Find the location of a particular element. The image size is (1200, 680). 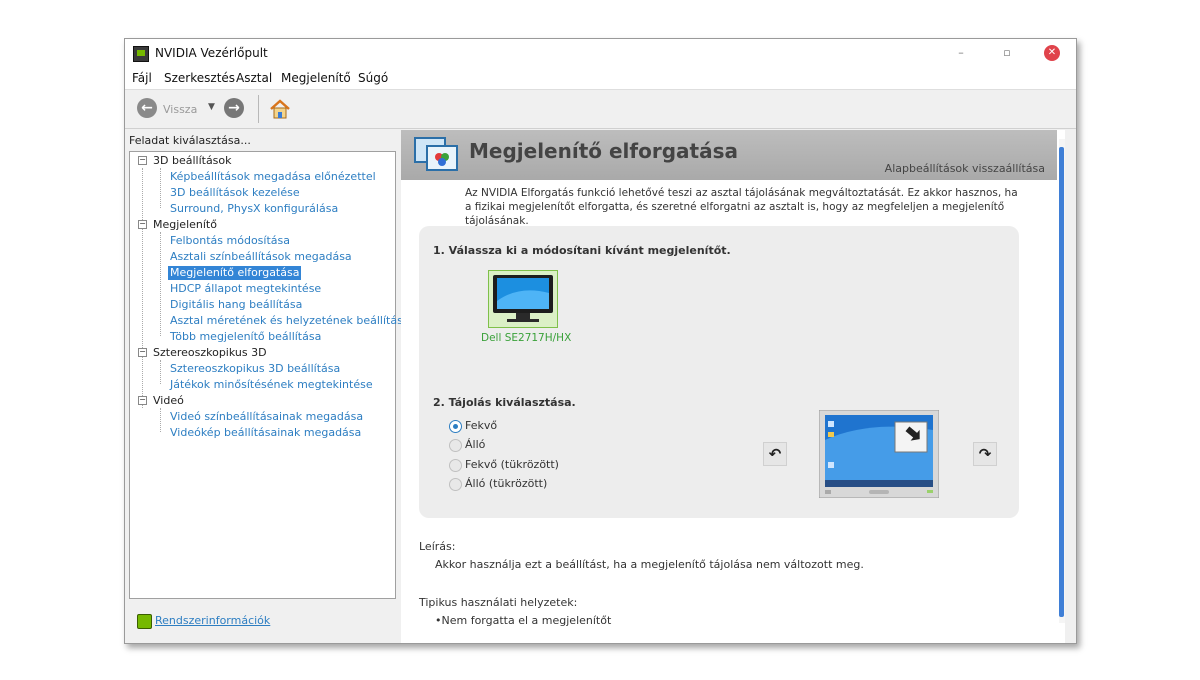

scroll-thumb is located at coordinates (1061, 382).